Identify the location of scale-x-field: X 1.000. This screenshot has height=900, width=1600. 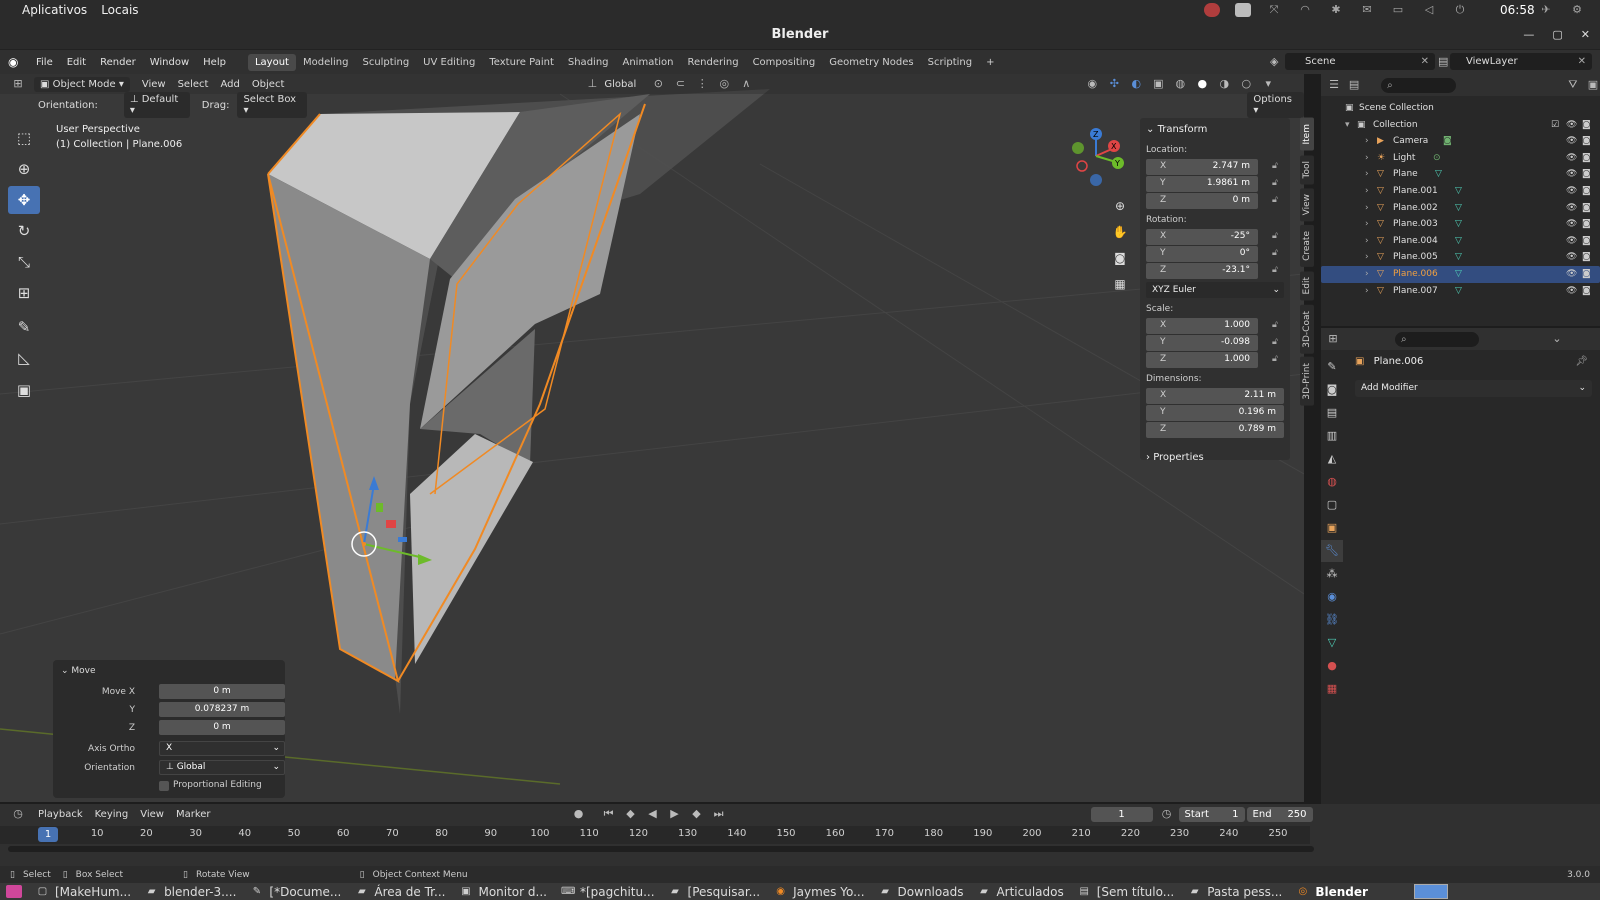
(1202, 326).